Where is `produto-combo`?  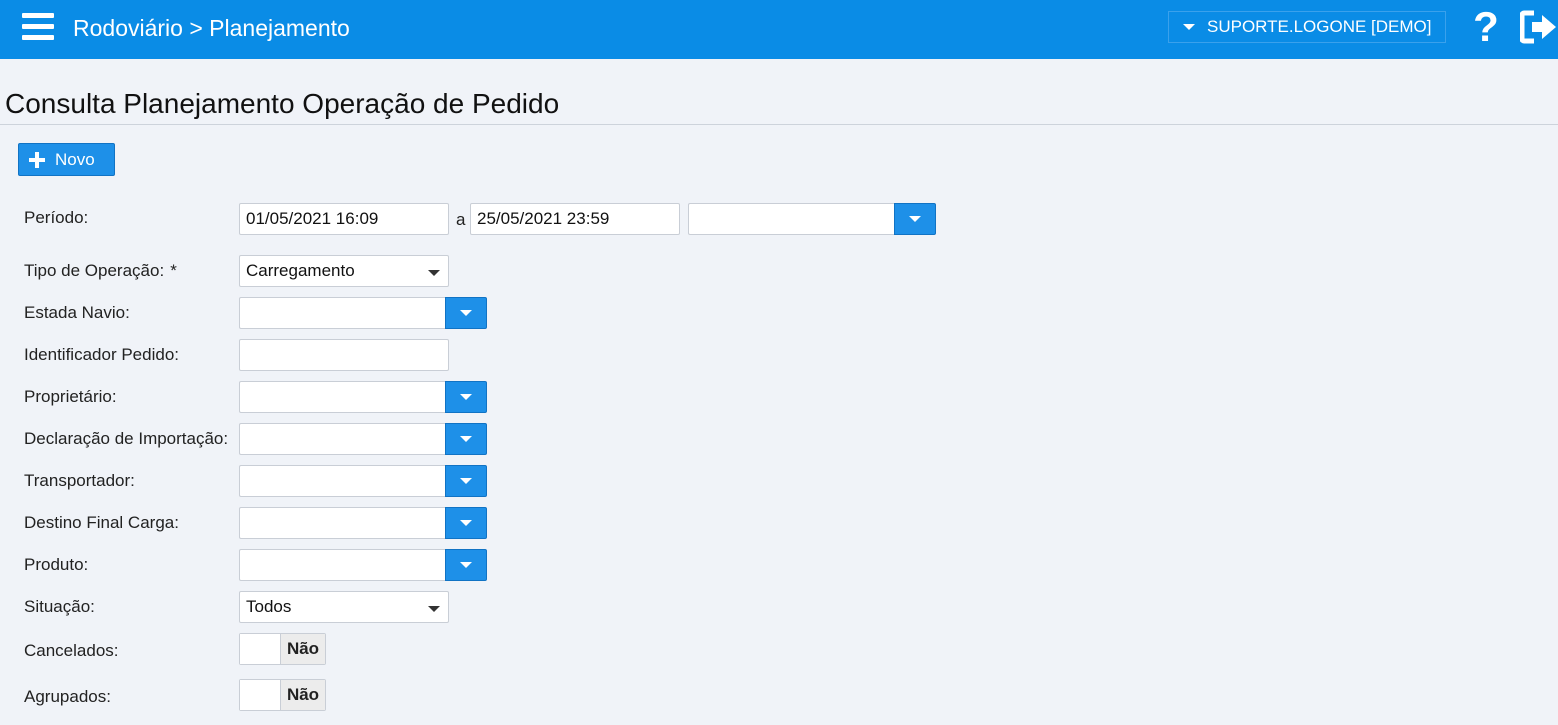 produto-combo is located at coordinates (363, 565).